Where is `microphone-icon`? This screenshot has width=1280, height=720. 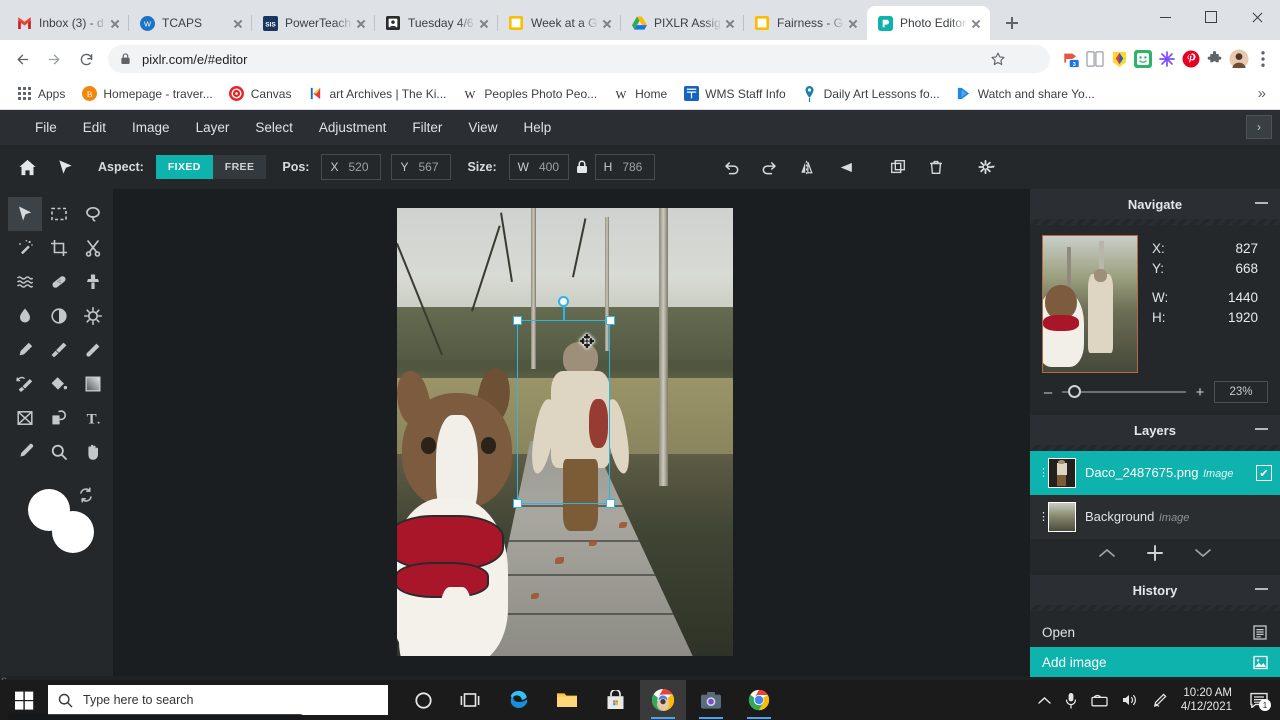 microphone-icon is located at coordinates (1071, 700).